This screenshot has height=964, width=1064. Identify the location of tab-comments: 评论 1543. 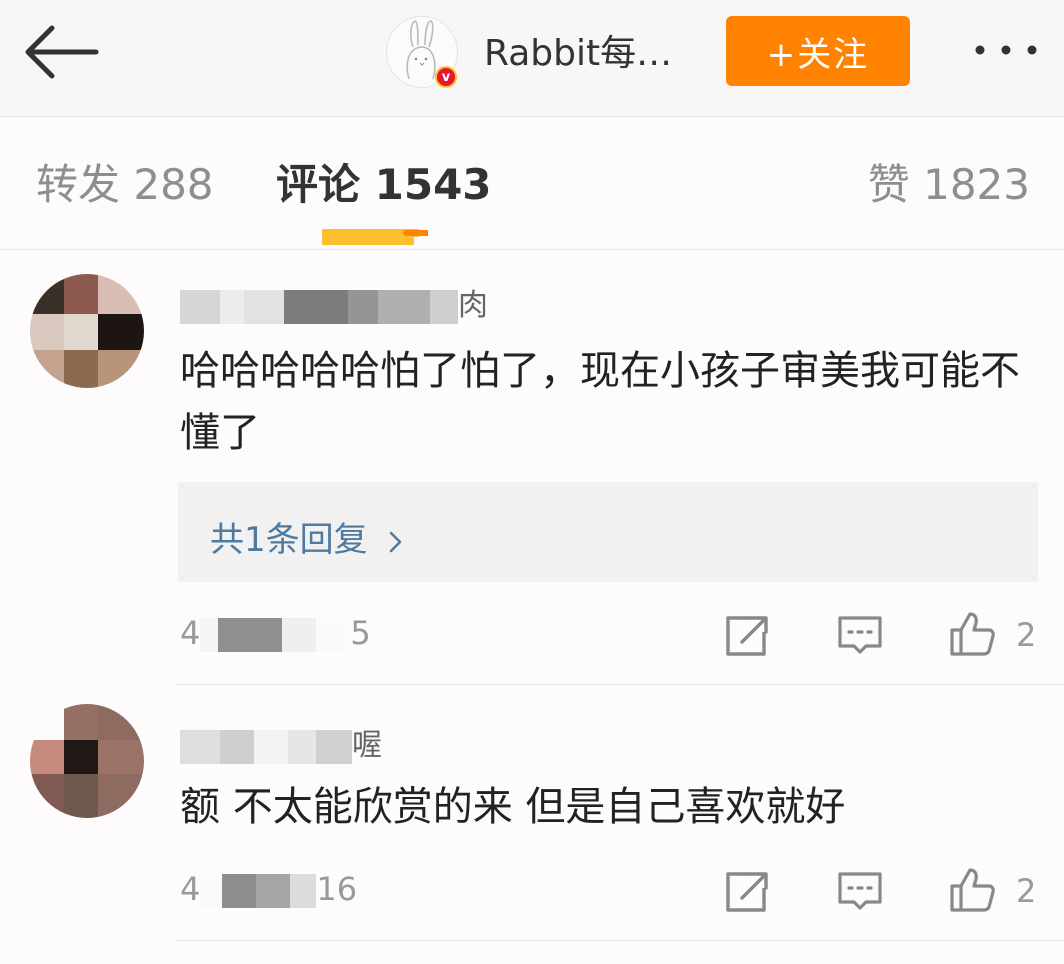
(384, 185).